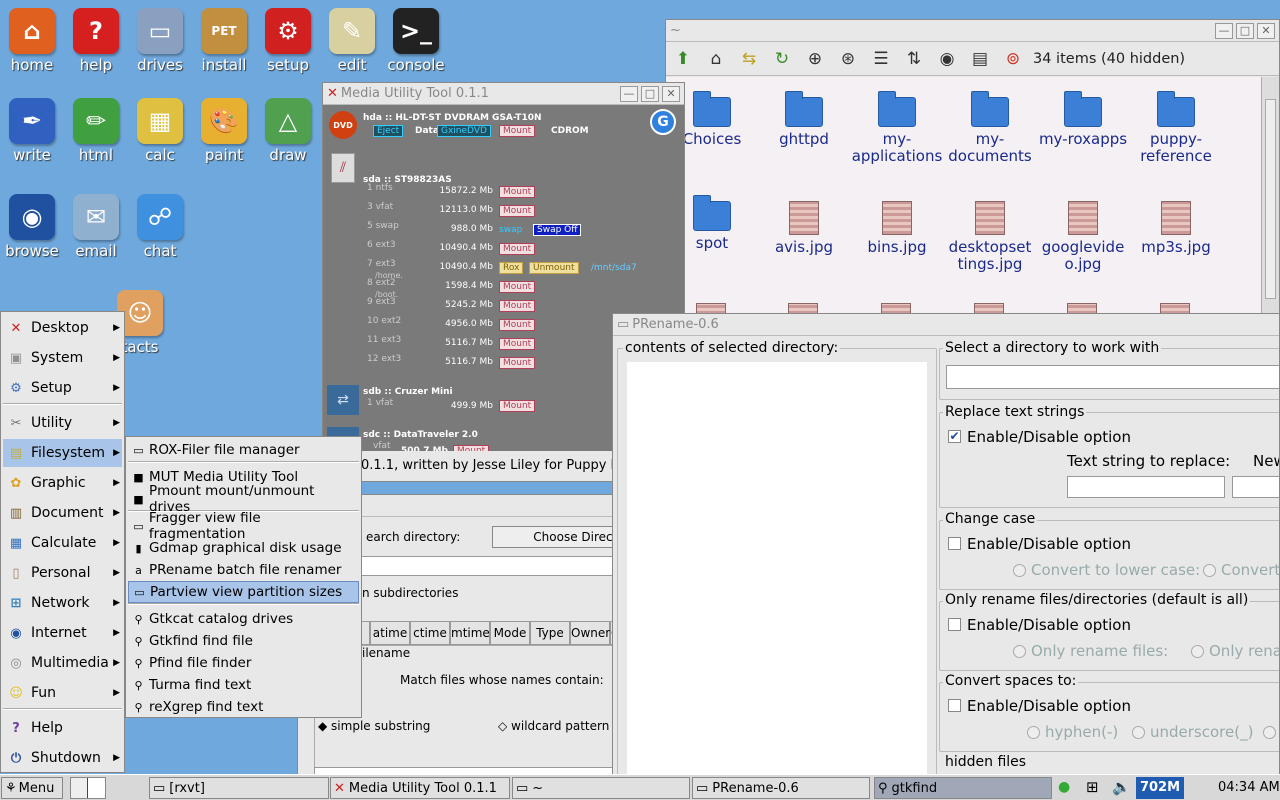 The height and width of the screenshot is (800, 1280). What do you see at coordinates (550, 633) in the screenshot?
I see `tab-type: Type` at bounding box center [550, 633].